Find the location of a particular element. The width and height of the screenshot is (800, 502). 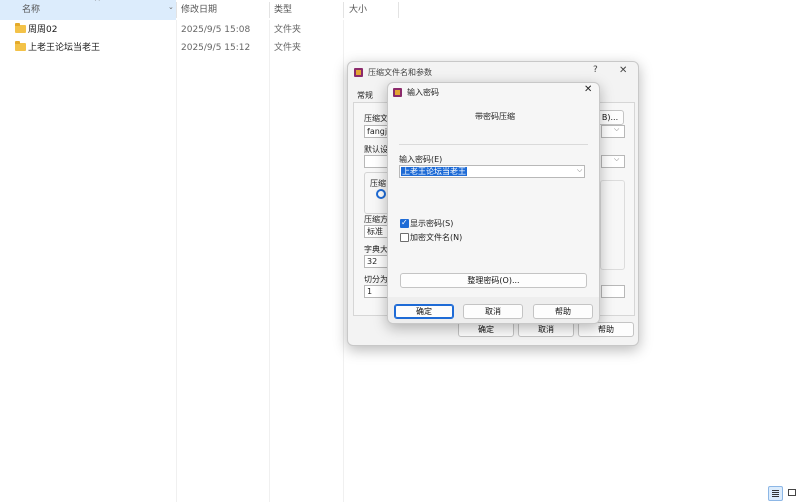

file-date: 2025/9/5 15:12 is located at coordinates (216, 48).